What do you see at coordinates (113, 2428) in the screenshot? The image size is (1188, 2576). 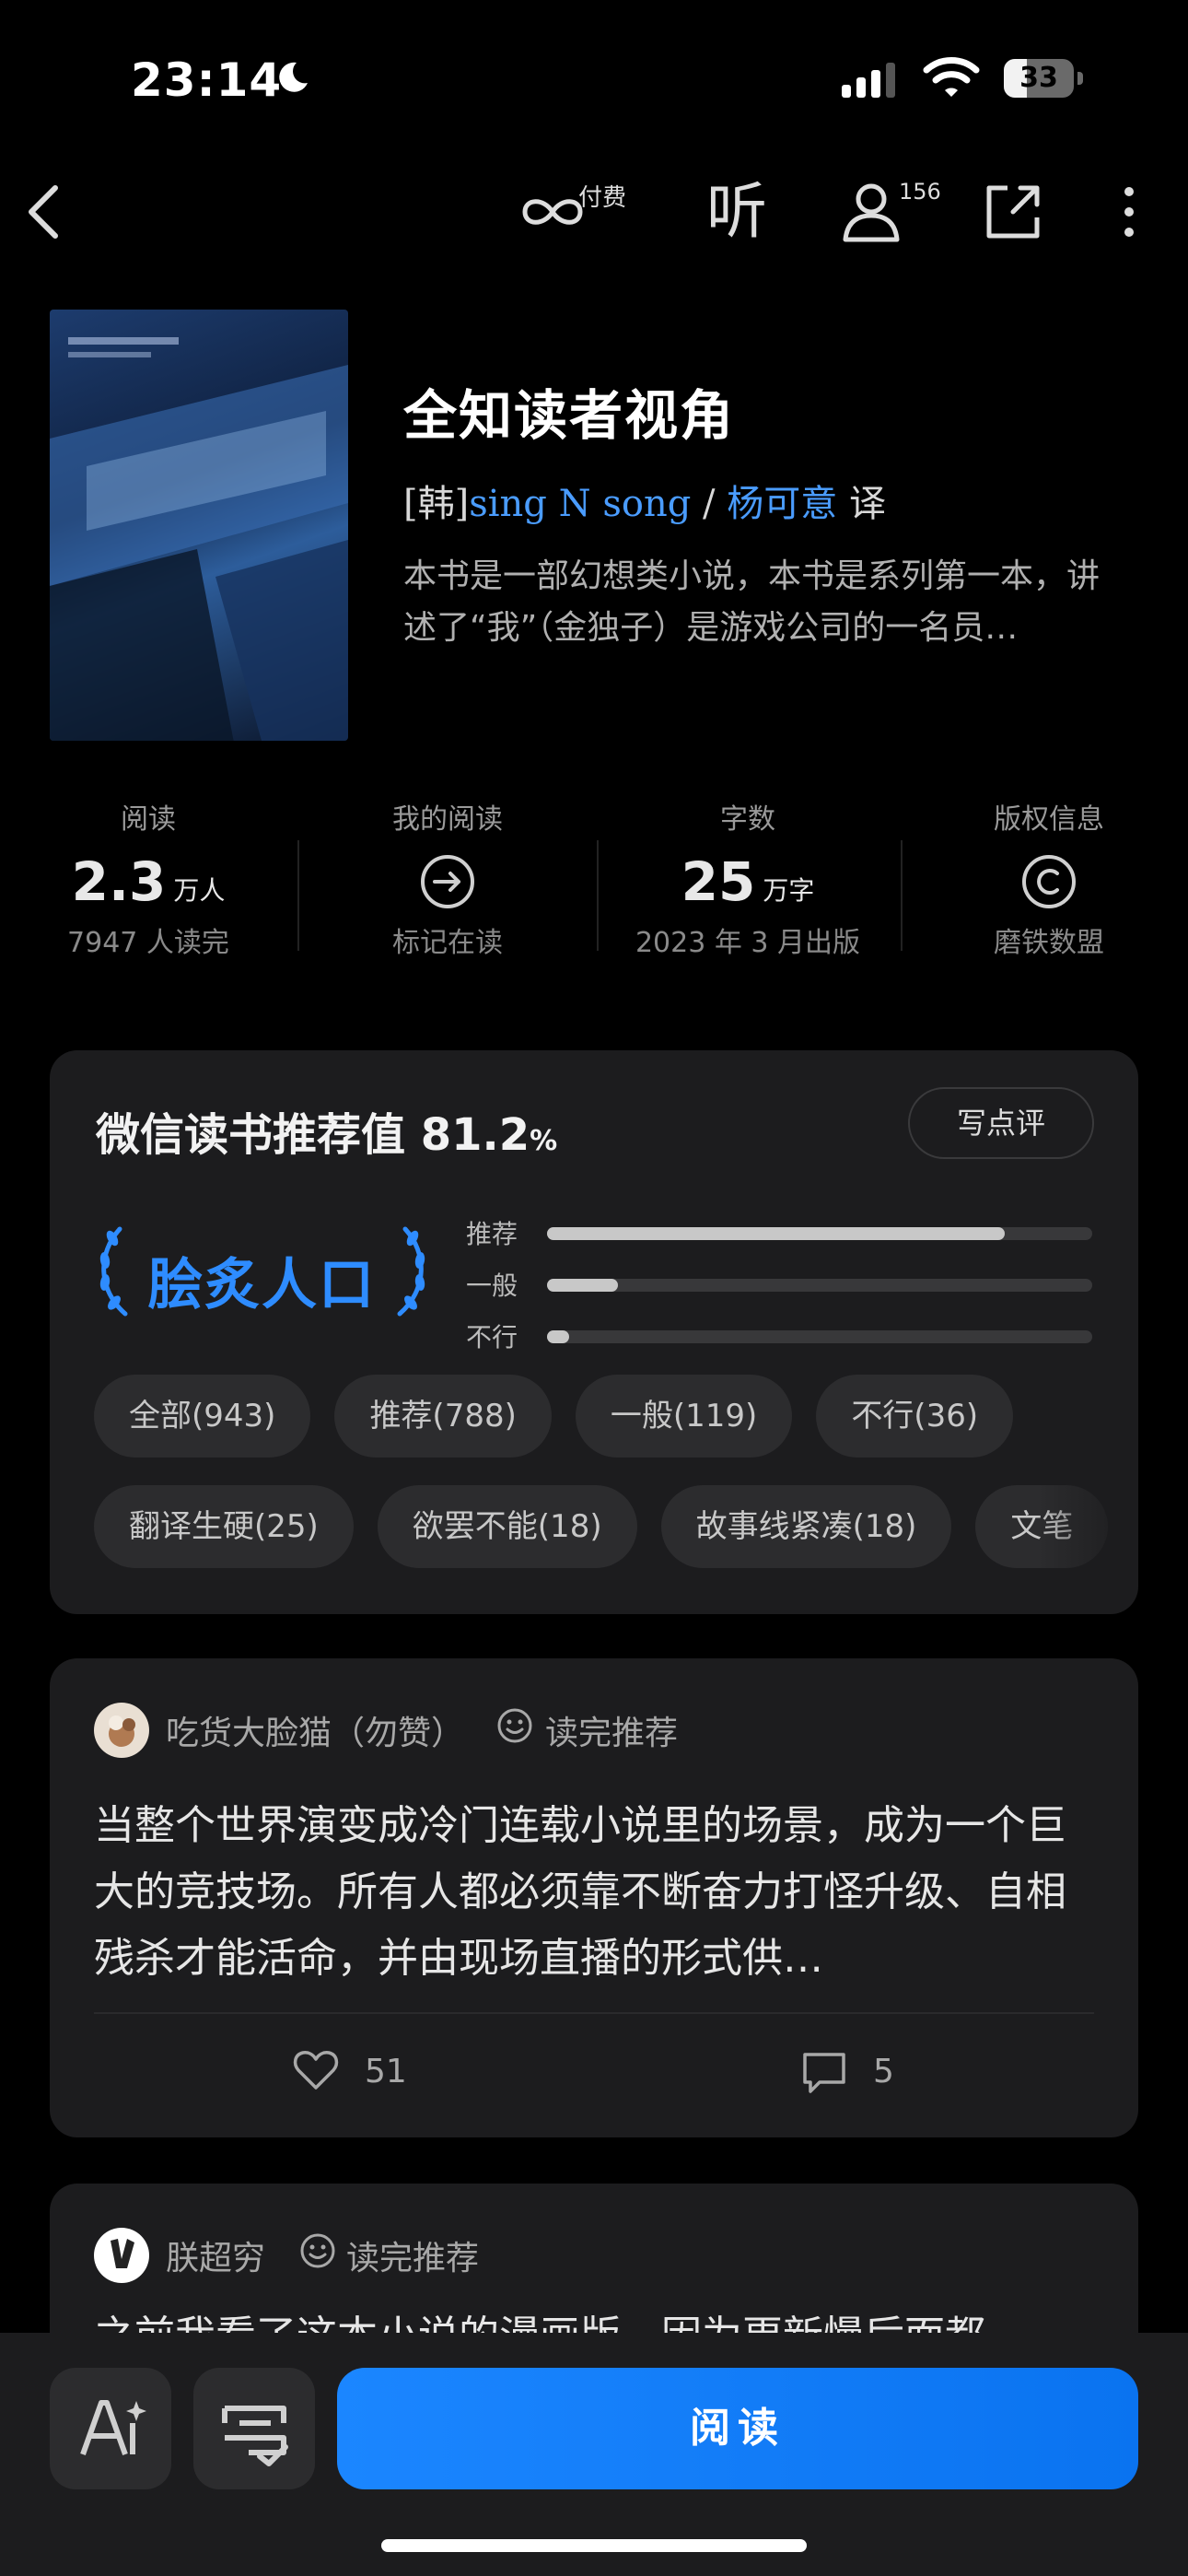 I see `ai-icon` at bounding box center [113, 2428].